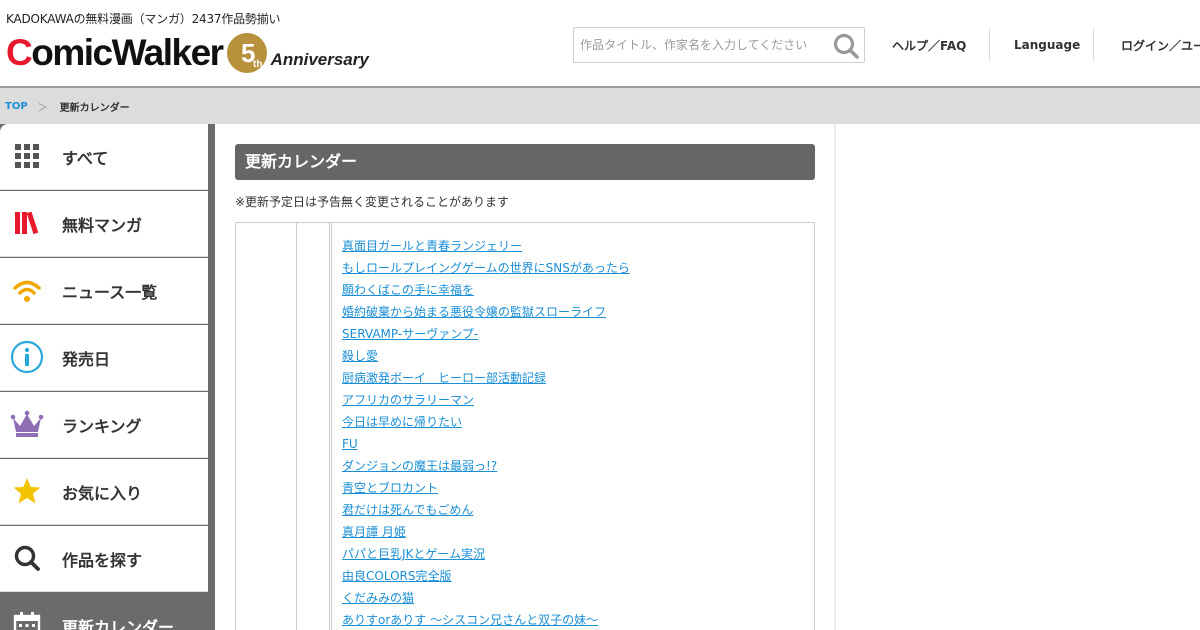  What do you see at coordinates (378, 598) in the screenshot?
I see `title-link: くだみみの猫` at bounding box center [378, 598].